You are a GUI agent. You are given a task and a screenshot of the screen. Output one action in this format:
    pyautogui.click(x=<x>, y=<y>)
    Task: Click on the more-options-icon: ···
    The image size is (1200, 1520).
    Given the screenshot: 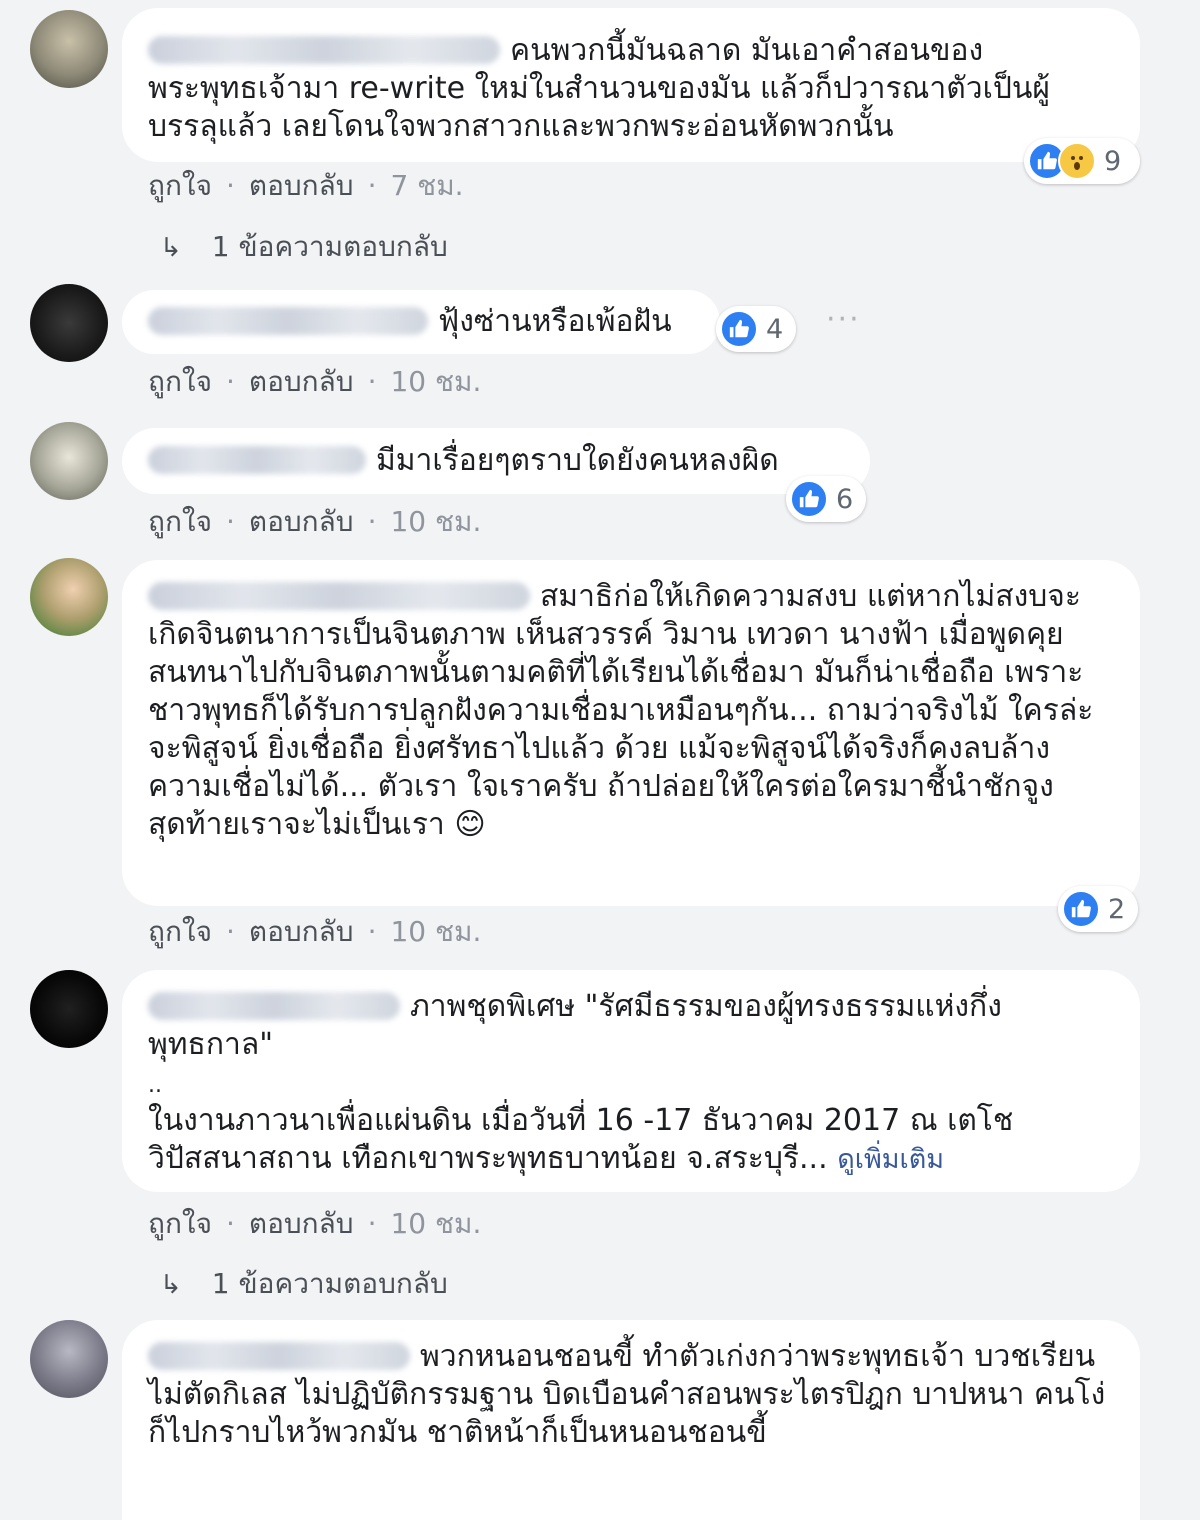 What is the action you would take?
    pyautogui.click(x=843, y=319)
    